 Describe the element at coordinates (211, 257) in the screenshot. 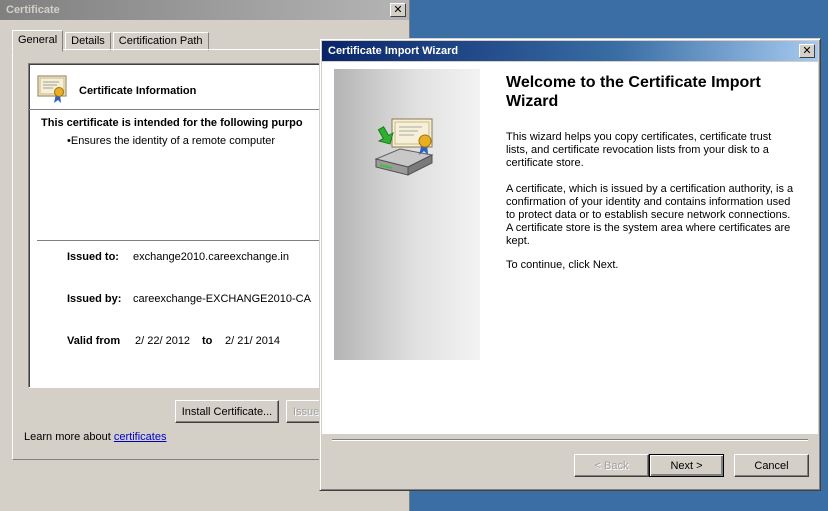

I see `issued-to-value: exchange2010.careexchange.in` at that location.